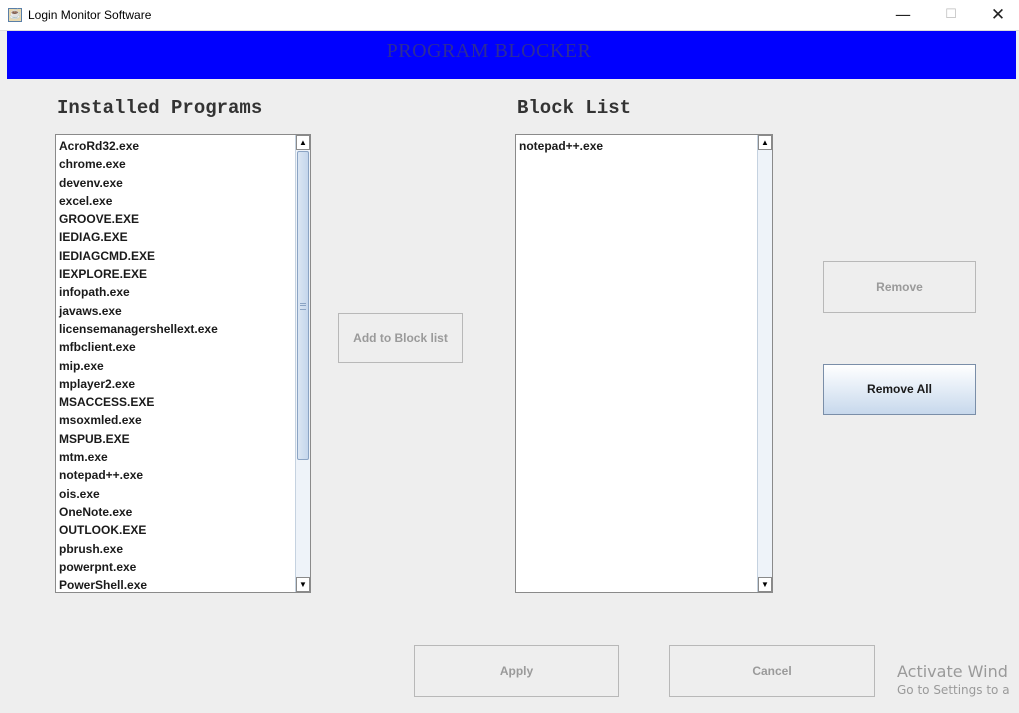 This screenshot has width=1019, height=713. I want to click on list-item: AcroRd32.exe, so click(138, 146).